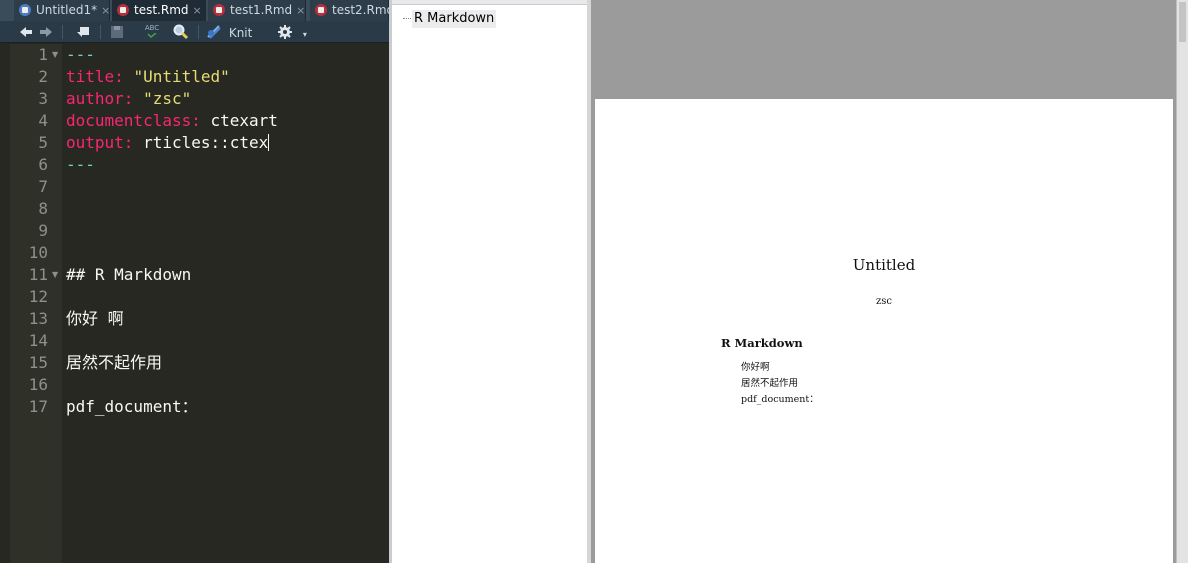 The height and width of the screenshot is (563, 1188). I want to click on code-line-5: output: rticles::ctex, so click(168, 143).